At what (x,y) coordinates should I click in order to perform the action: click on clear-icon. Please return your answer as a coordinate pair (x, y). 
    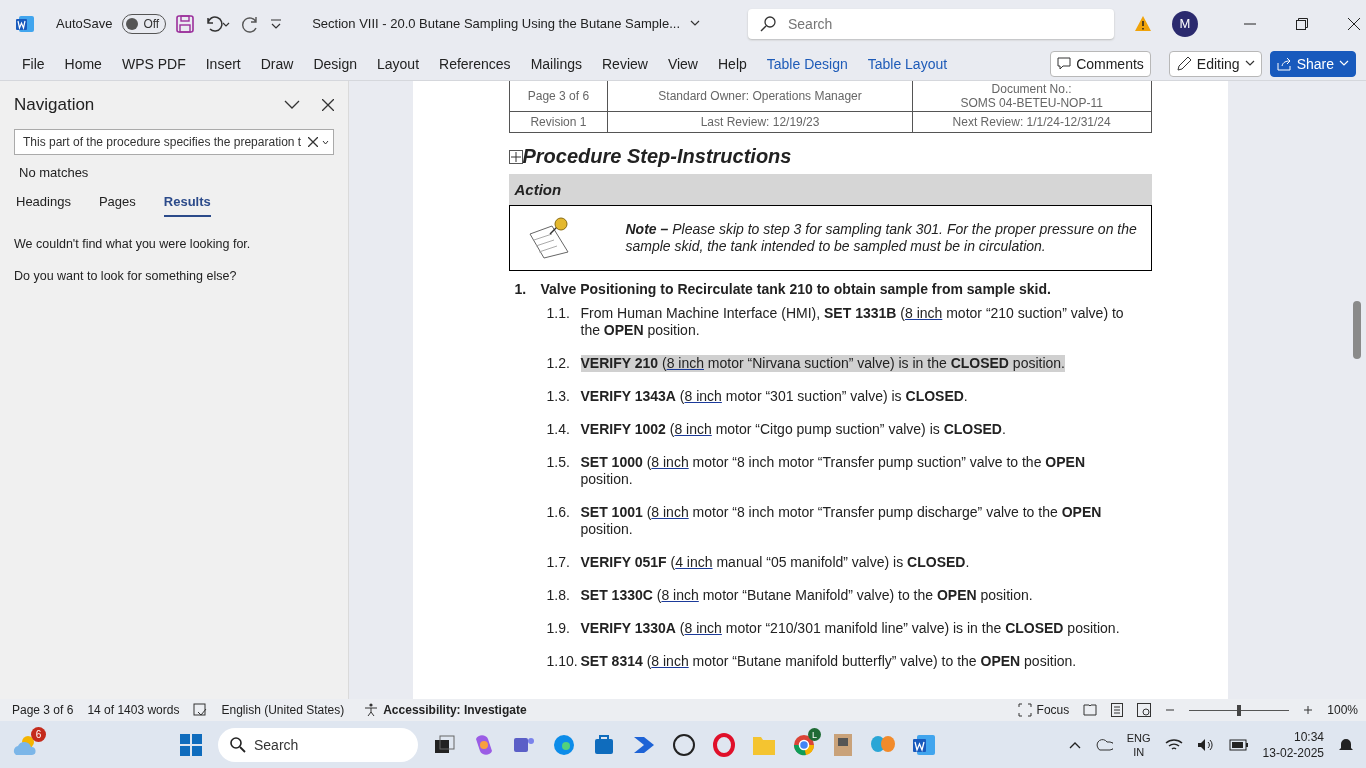
    Looking at the image, I should click on (313, 142).